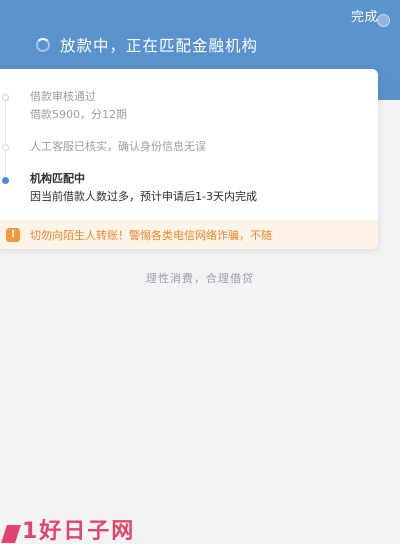  I want to click on loan-status-row: 放款中，正在匹配金融机构, so click(147, 45).